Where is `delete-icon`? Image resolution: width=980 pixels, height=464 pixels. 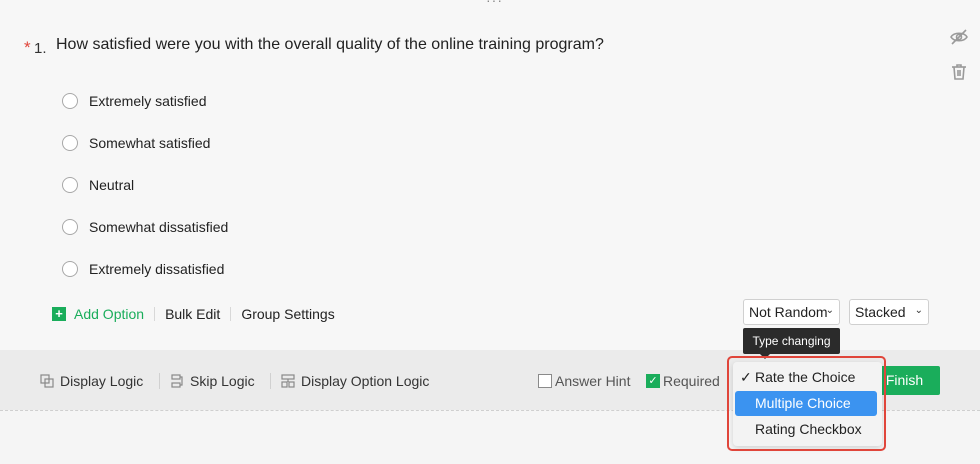 delete-icon is located at coordinates (959, 72).